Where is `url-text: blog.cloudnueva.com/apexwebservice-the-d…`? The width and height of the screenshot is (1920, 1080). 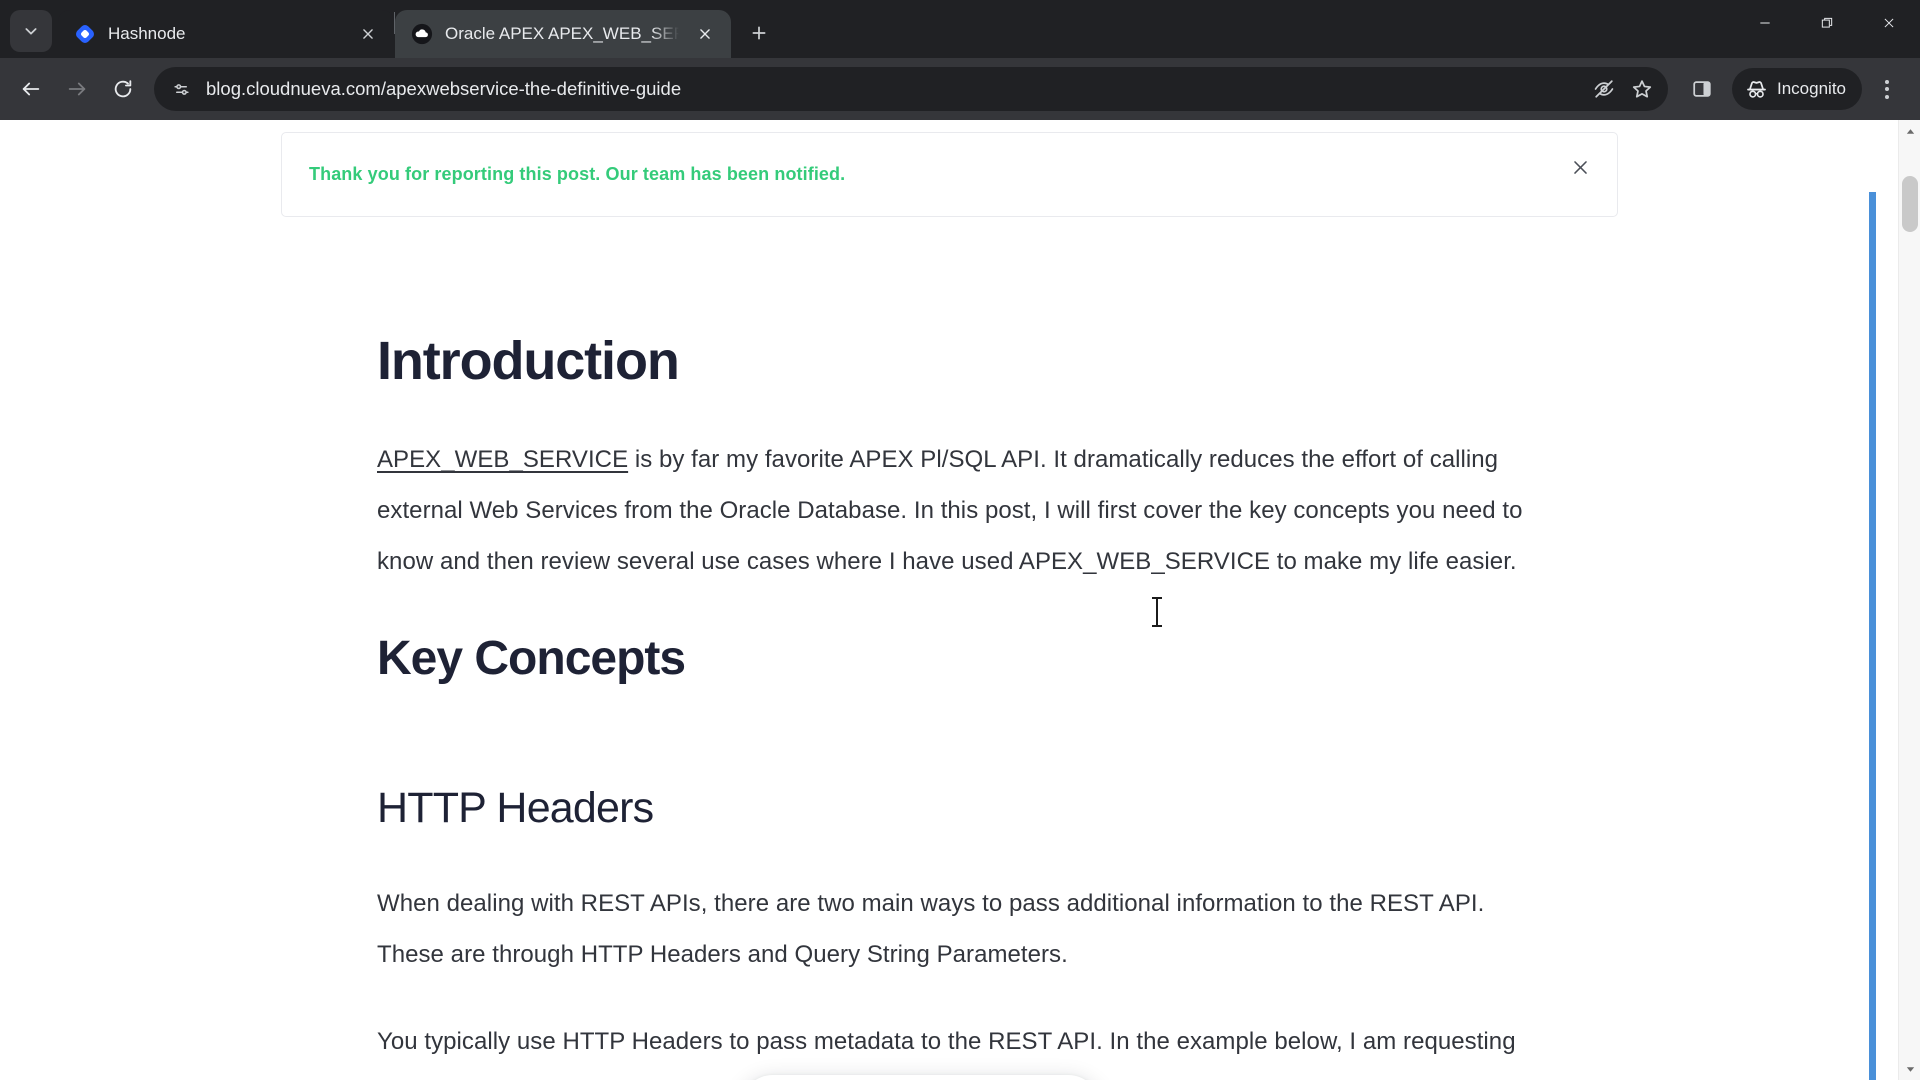
url-text: blog.cloudnueva.com/apexwebservice-the-d… is located at coordinates (444, 88).